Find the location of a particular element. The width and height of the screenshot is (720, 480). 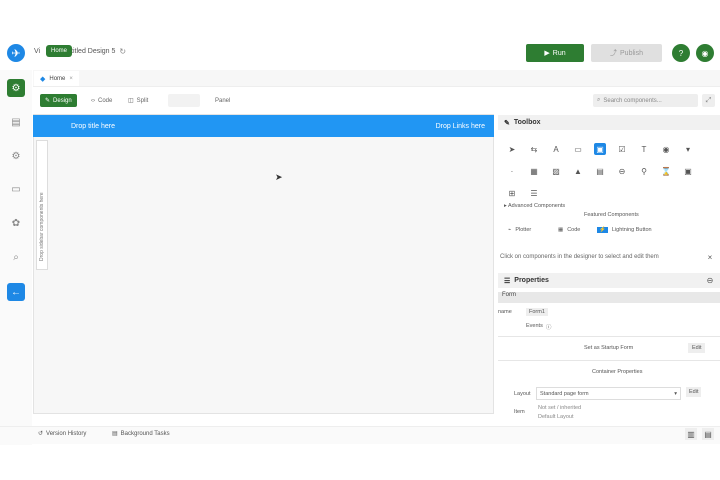

toolbox-header: ✎ Toolbox is located at coordinates (609, 122).